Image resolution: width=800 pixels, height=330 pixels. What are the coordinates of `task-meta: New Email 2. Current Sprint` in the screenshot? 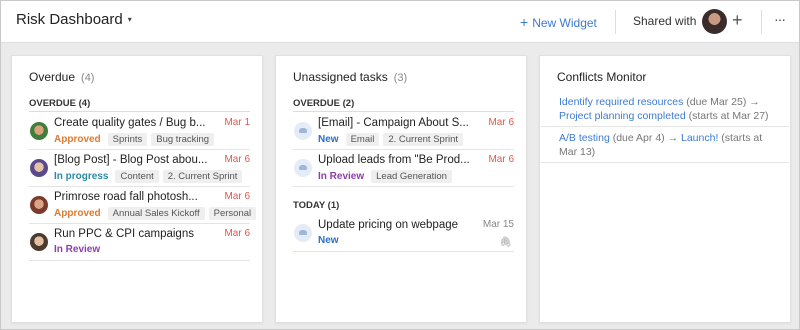 It's located at (391, 139).